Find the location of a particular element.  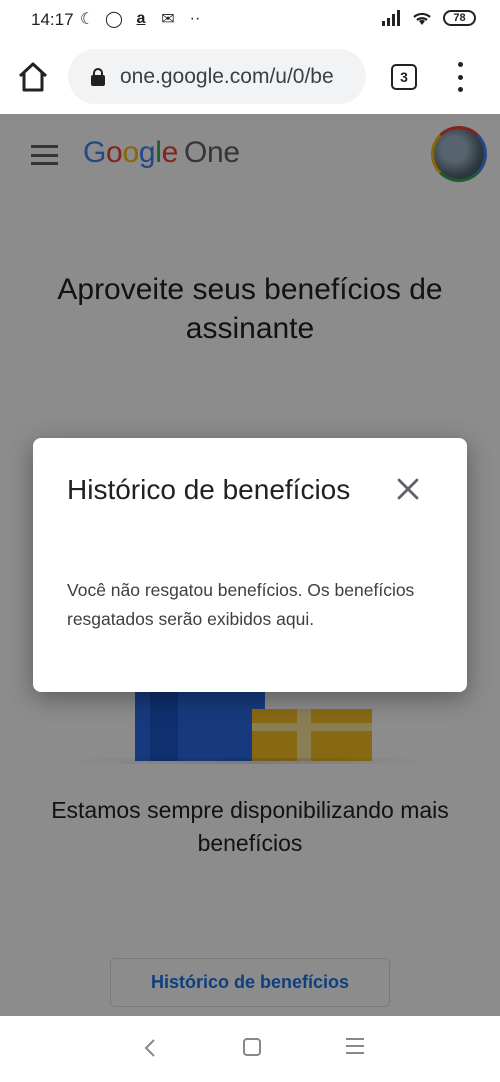

system-nav-bar is located at coordinates (250, 1049).